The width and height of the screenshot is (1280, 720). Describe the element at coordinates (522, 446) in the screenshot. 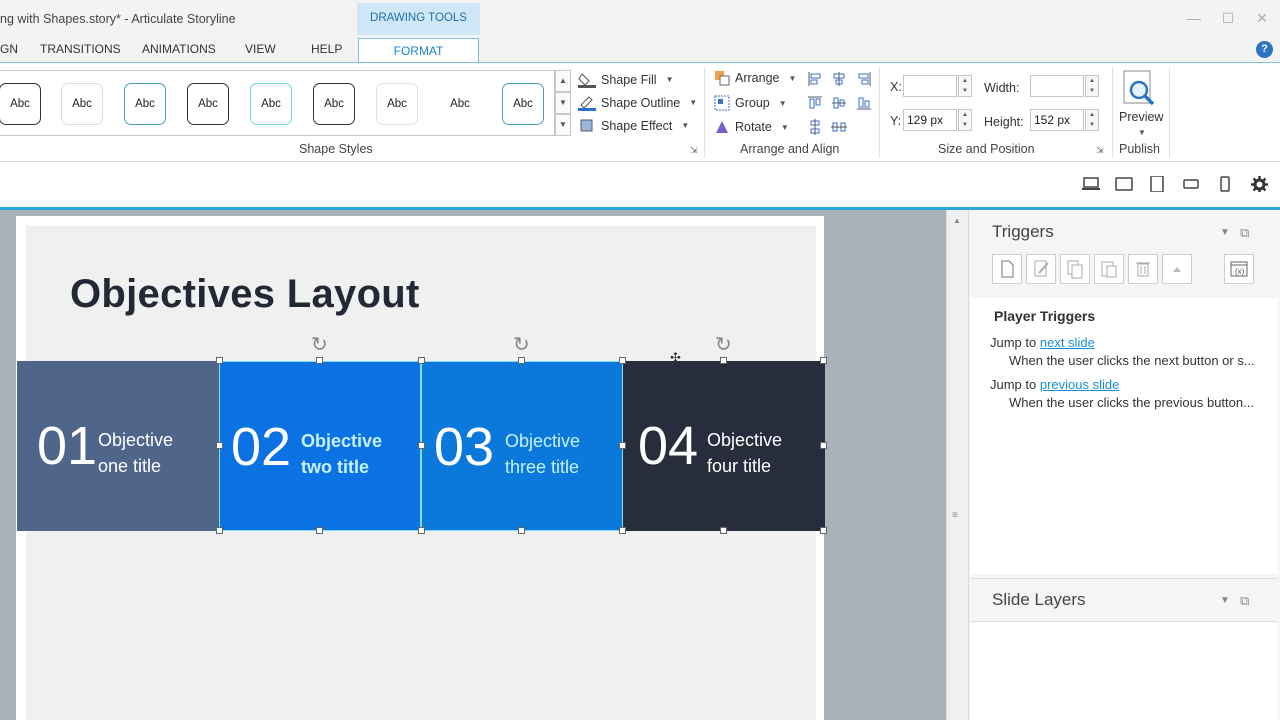

I see `objective-box-3: 03 Objective three title` at that location.